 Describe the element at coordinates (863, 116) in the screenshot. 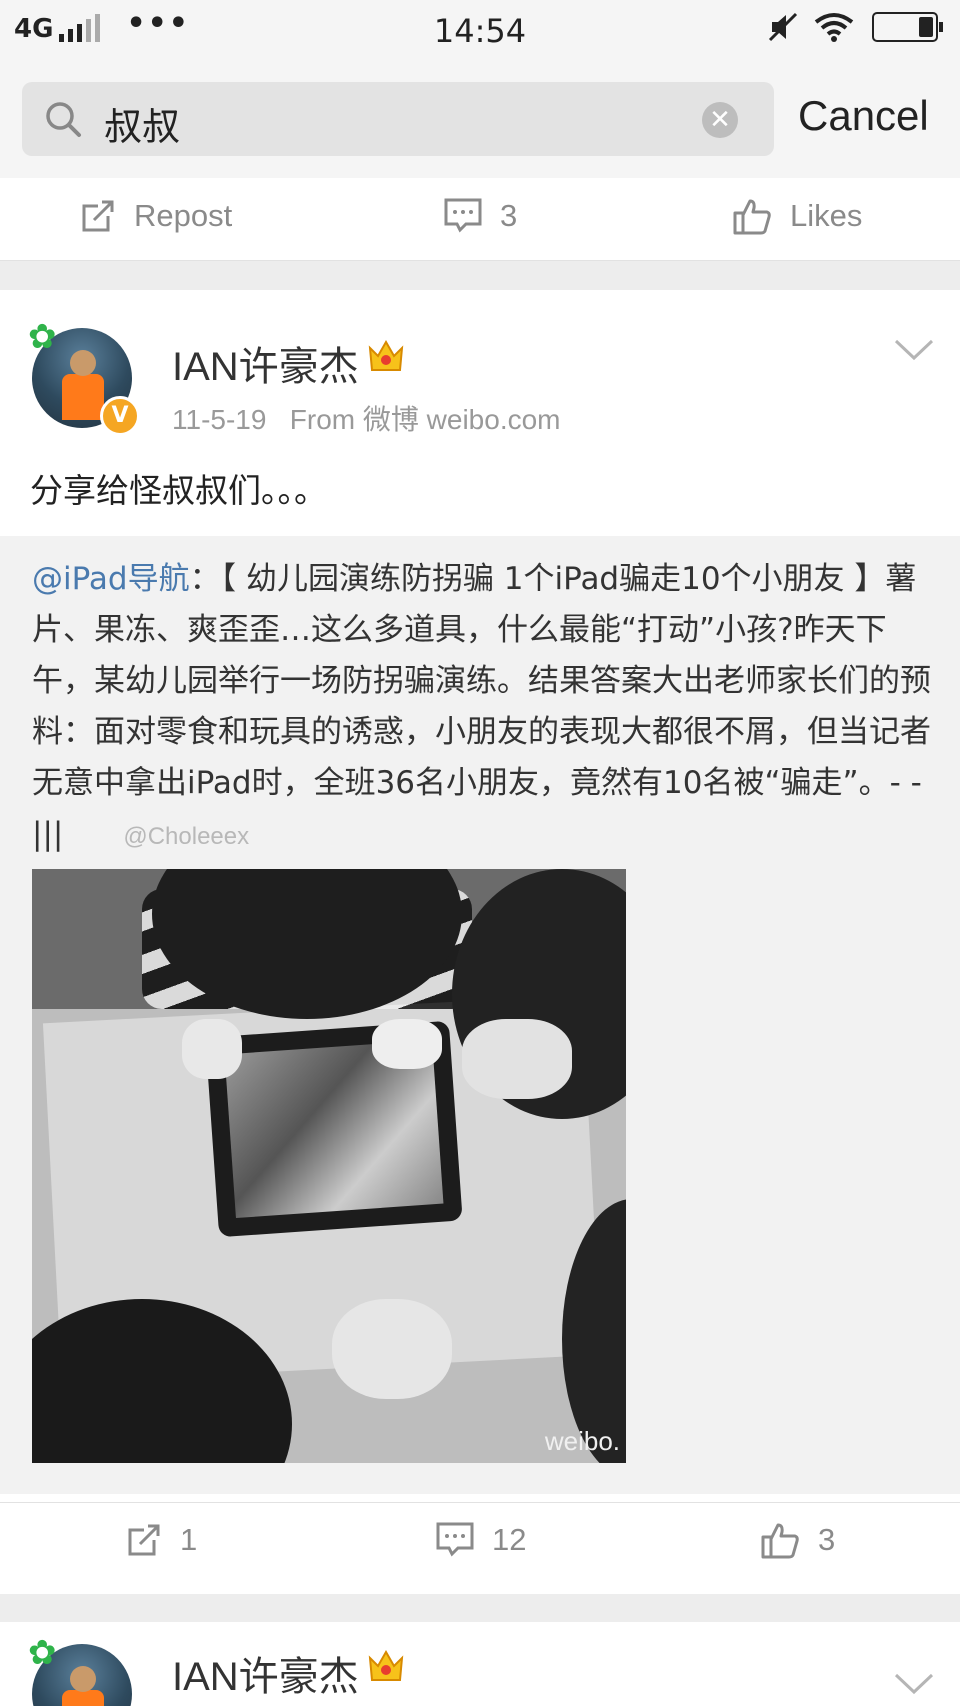

I see `cancel-button: Cancel` at that location.